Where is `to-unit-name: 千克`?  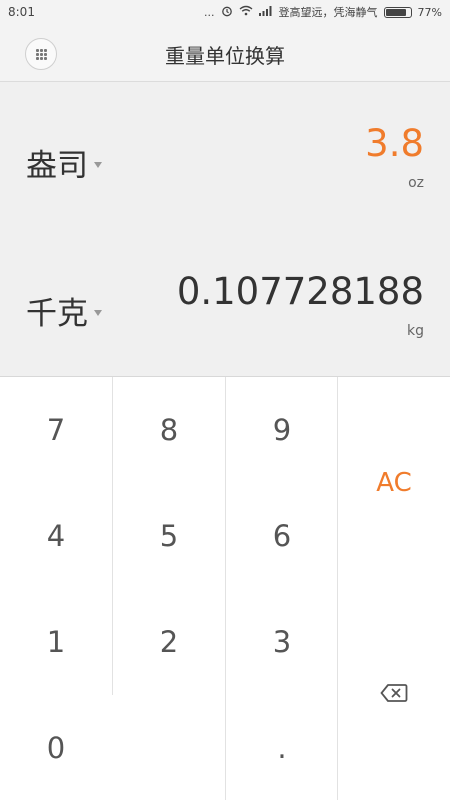 to-unit-name: 千克 is located at coordinates (57, 314).